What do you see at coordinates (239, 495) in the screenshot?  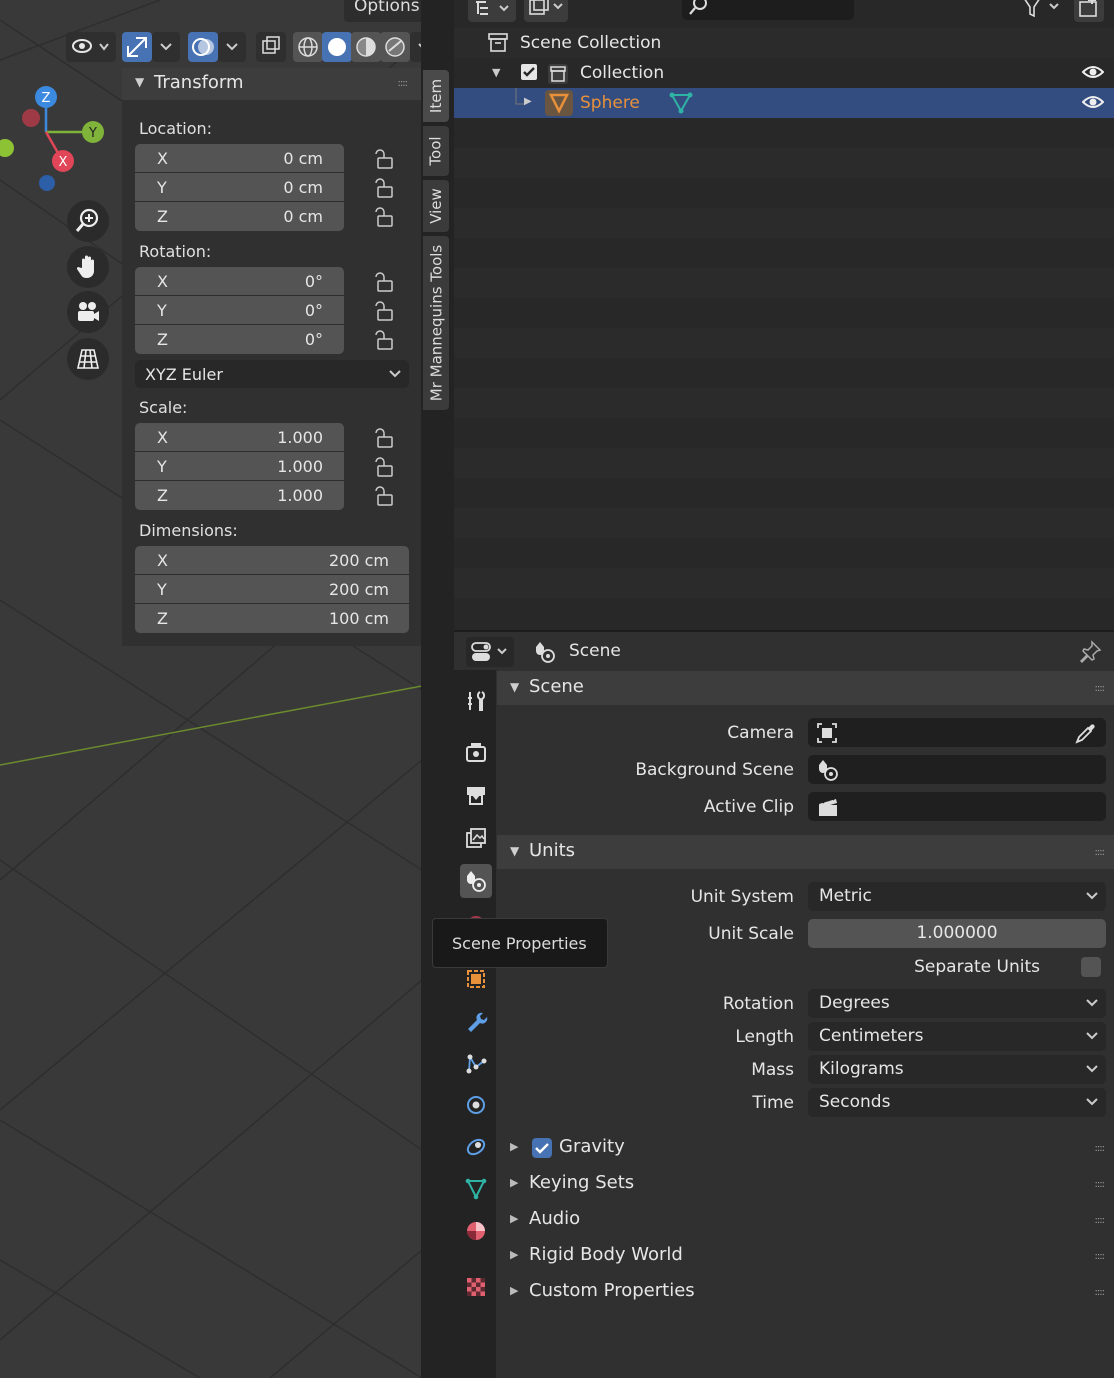 I see `scale-z-field: Z 1.000` at bounding box center [239, 495].